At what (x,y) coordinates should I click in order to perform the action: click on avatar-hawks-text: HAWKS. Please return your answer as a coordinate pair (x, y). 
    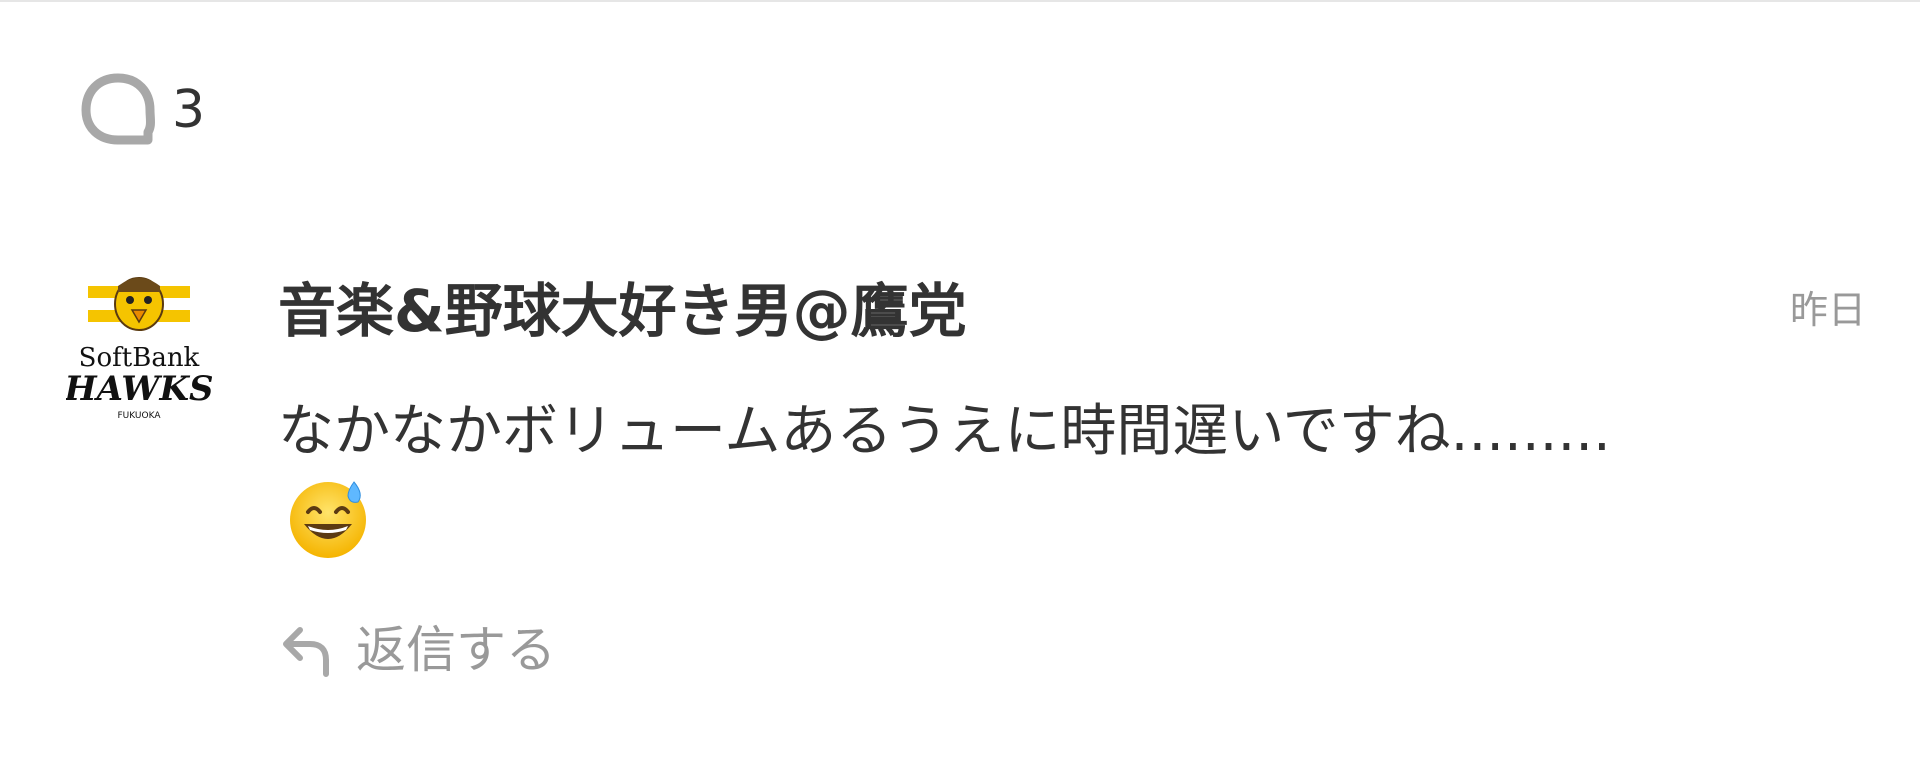
    Looking at the image, I should click on (139, 389).